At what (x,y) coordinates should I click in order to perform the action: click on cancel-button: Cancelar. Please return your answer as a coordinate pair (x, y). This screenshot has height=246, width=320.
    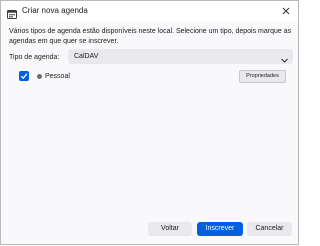
    Looking at the image, I should click on (269, 229).